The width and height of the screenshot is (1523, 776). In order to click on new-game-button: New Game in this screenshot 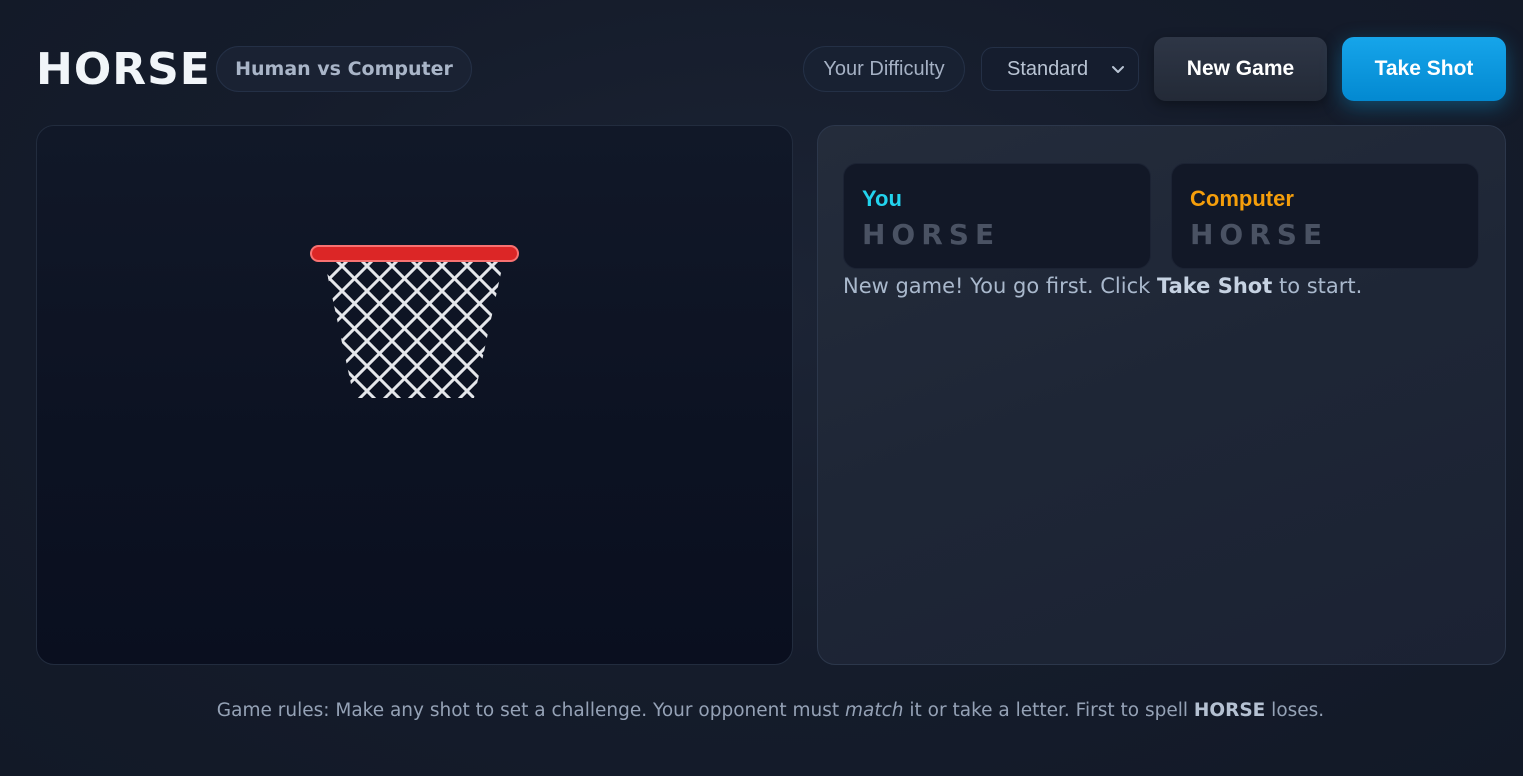, I will do `click(1240, 69)`.